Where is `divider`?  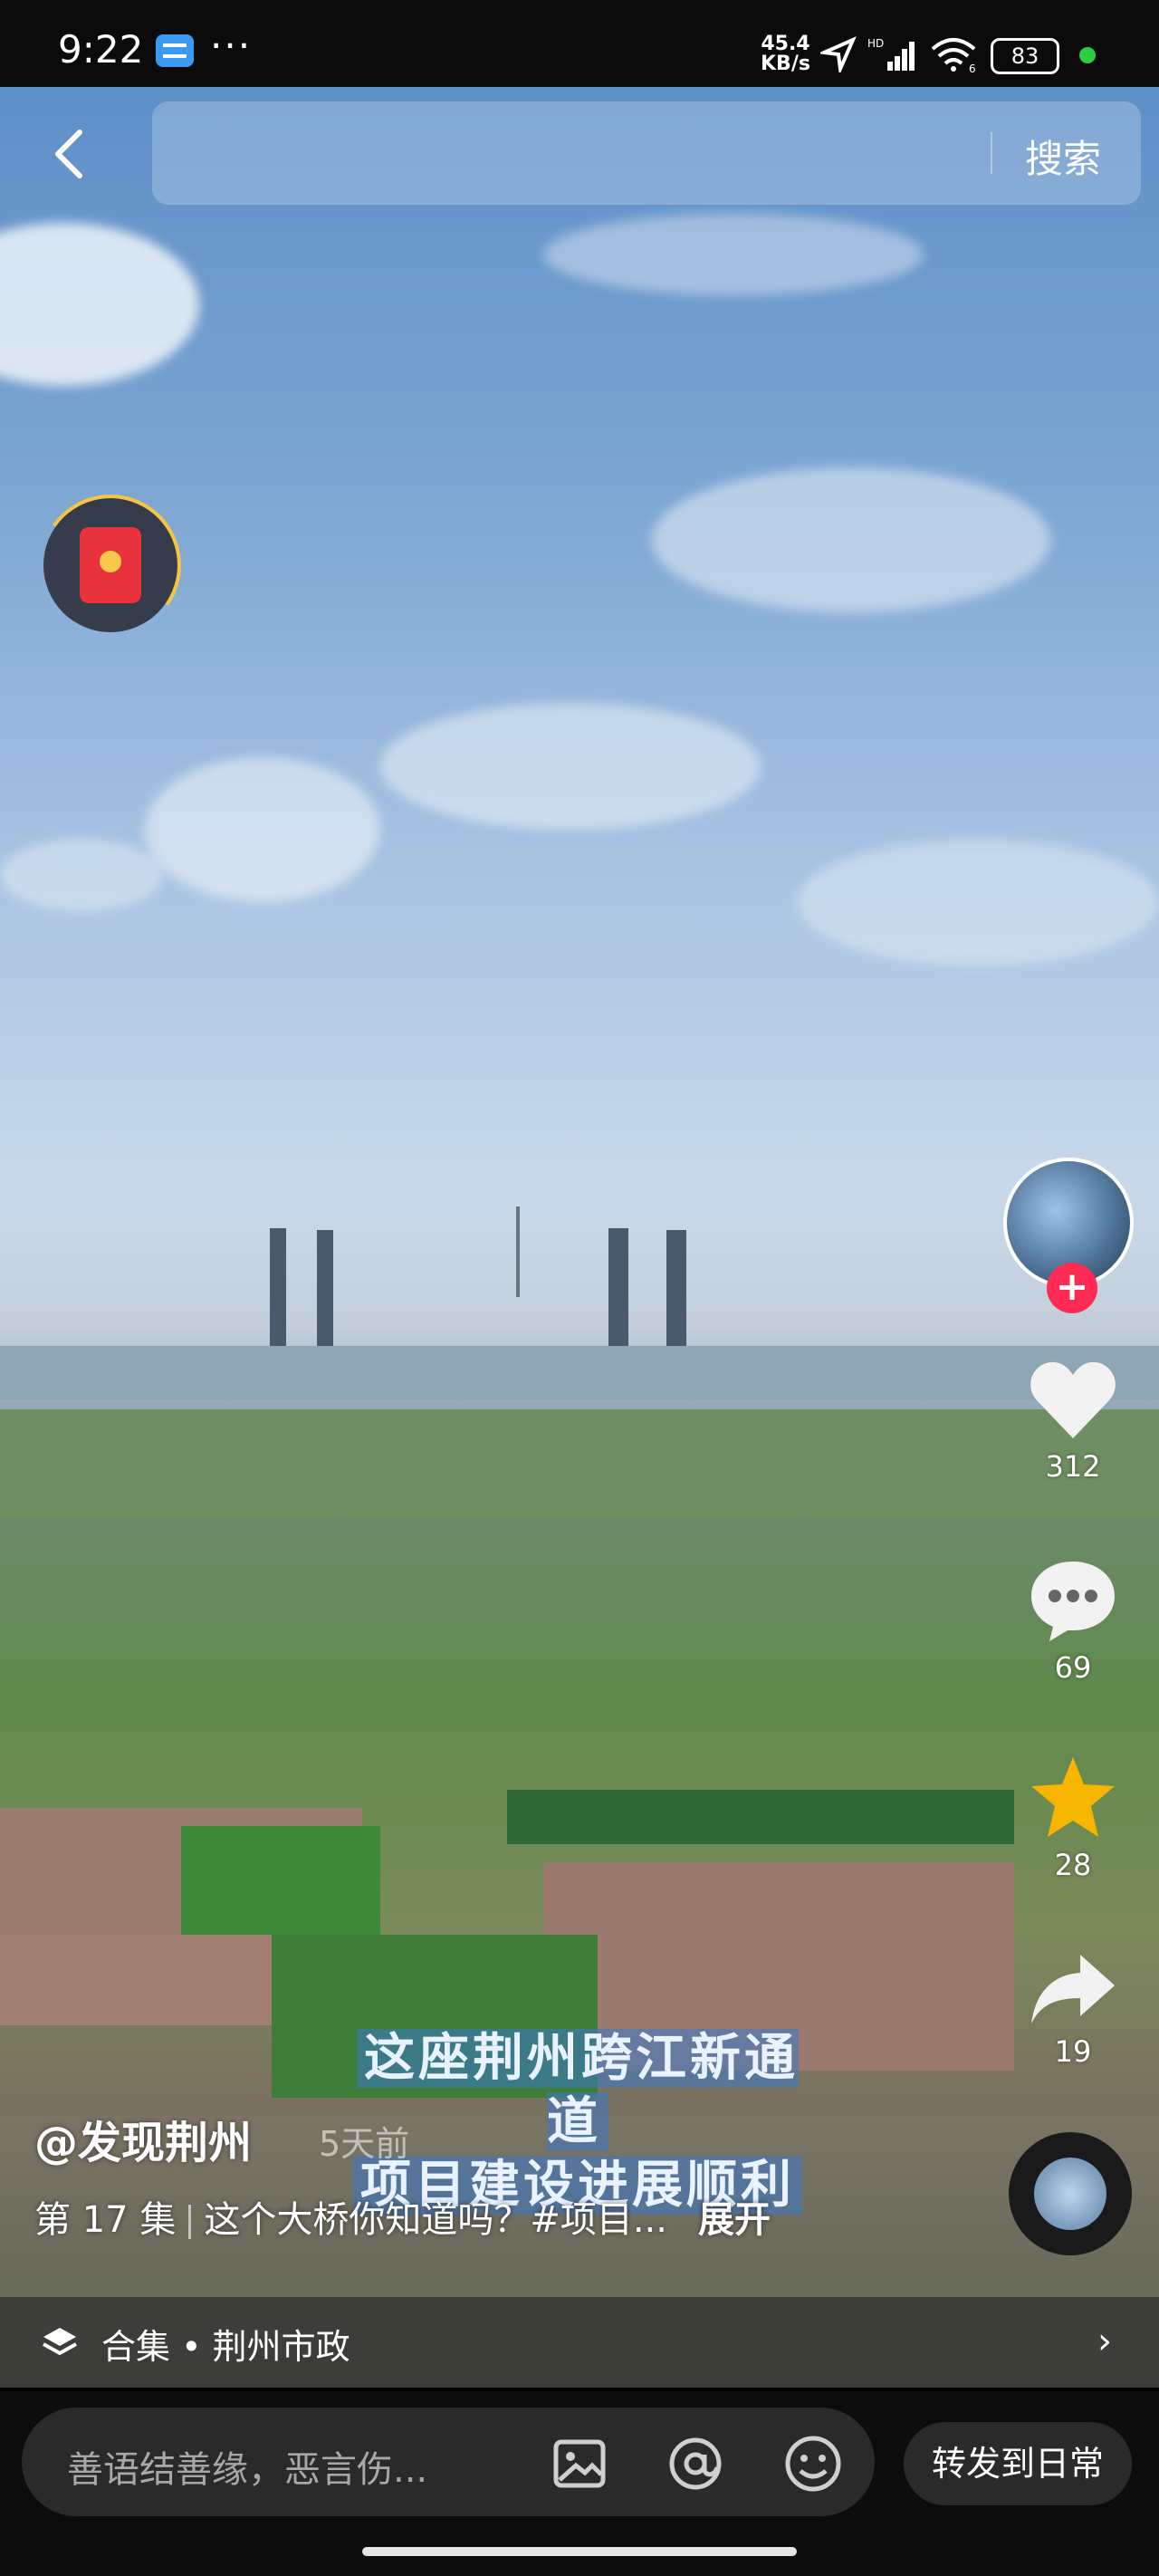 divider is located at coordinates (190, 2222).